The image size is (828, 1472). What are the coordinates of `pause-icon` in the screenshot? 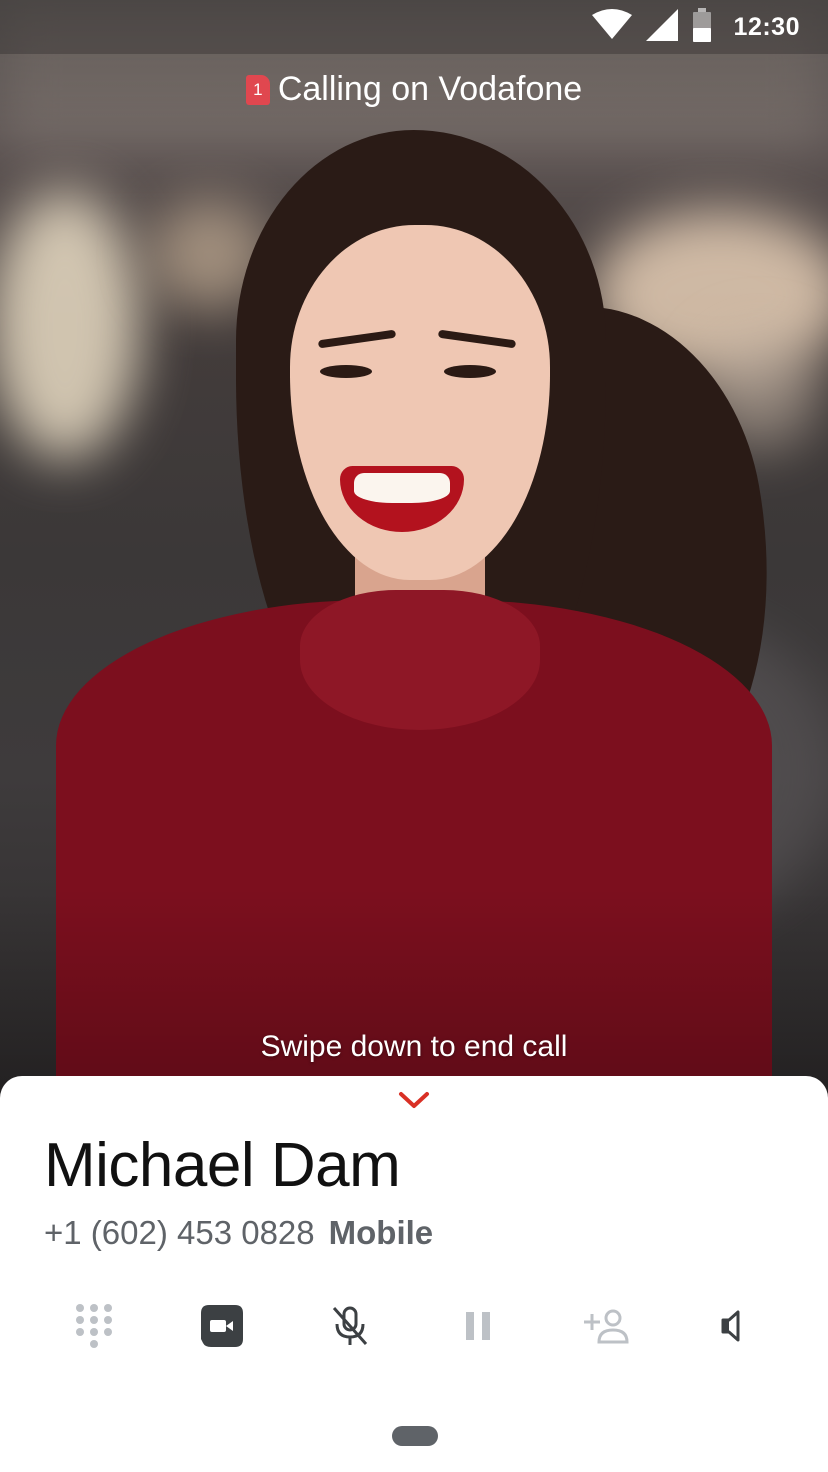 It's located at (478, 1328).